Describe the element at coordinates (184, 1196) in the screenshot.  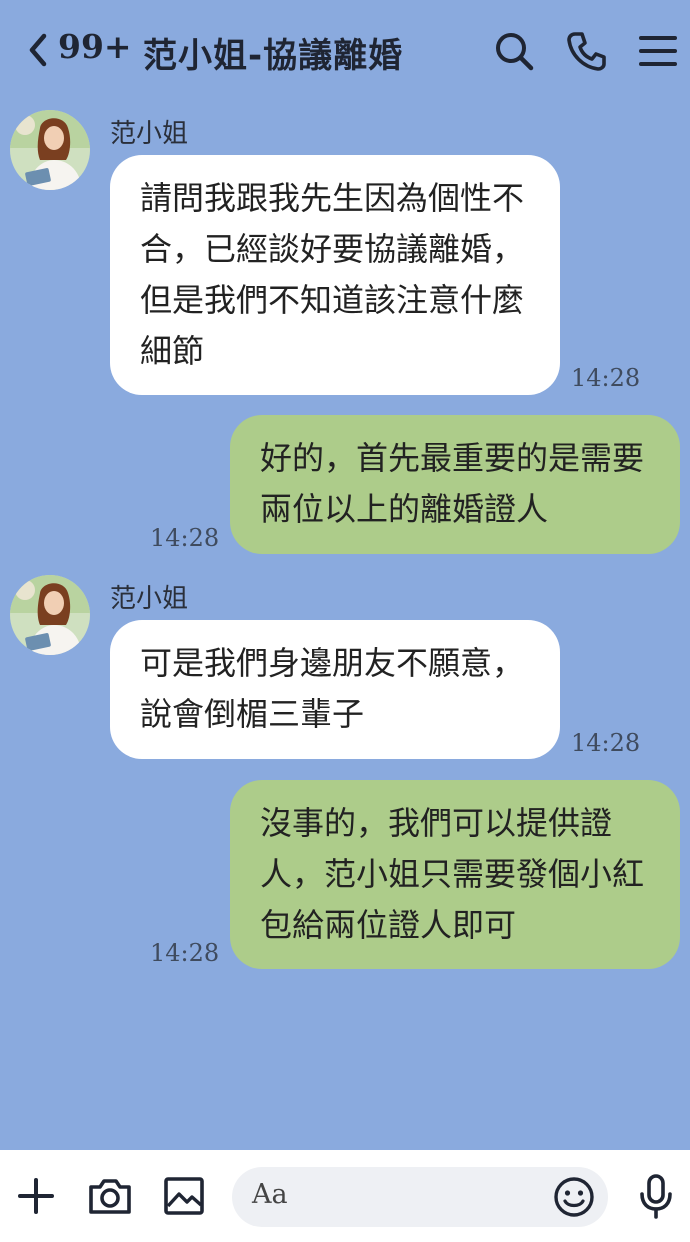
I see `image-icon` at that location.